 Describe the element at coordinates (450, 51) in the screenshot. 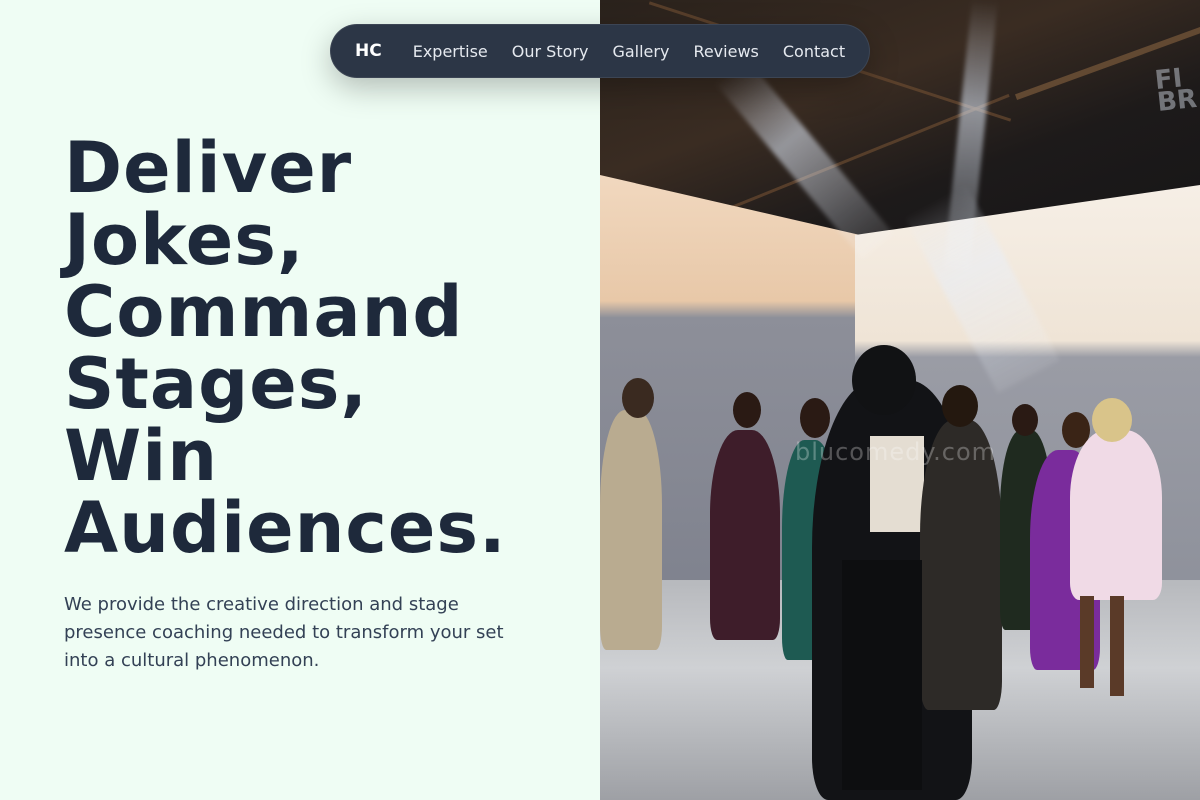

I see `nav-link-expertise: Expertise` at that location.